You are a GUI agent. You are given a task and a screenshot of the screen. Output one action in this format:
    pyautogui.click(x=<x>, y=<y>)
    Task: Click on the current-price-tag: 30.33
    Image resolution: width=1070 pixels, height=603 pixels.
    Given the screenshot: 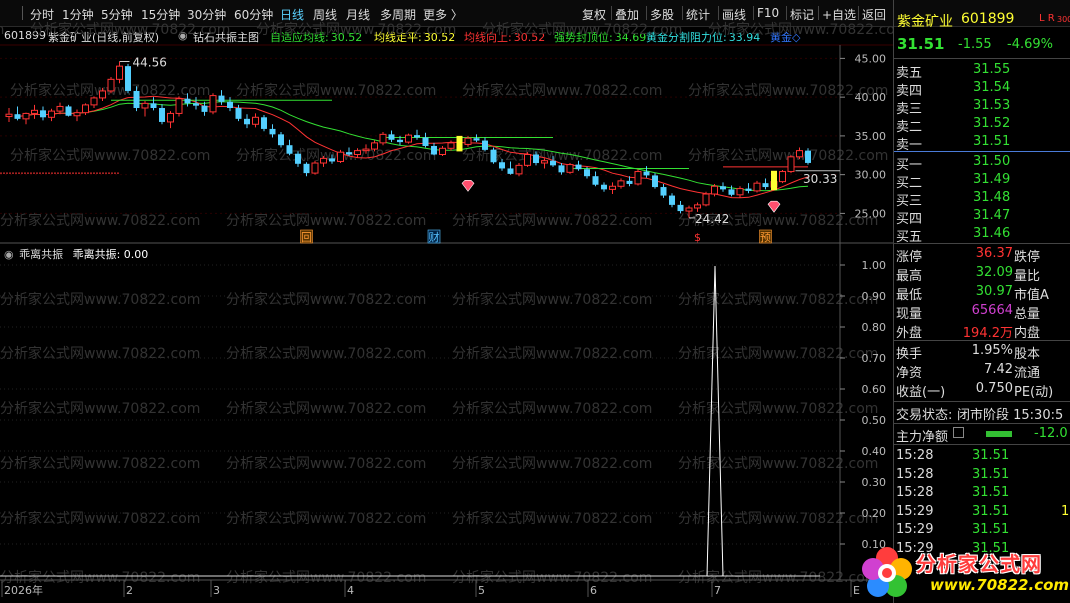 What is the action you would take?
    pyautogui.click(x=820, y=179)
    